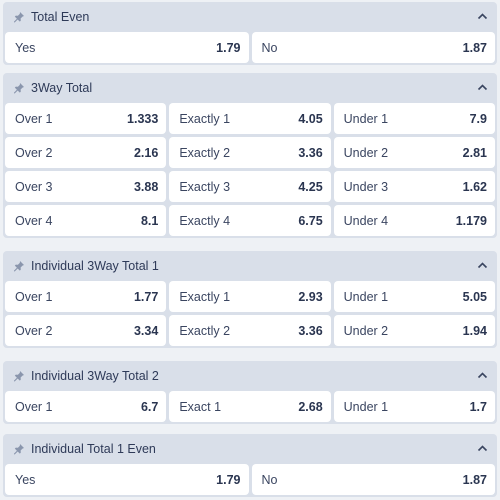  Describe the element at coordinates (86, 186) in the screenshot. I see `outcome-over-3: Over 3 3.88` at that location.